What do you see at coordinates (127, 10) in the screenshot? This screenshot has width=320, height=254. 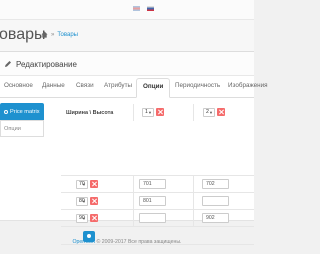 I see `language-bar` at bounding box center [127, 10].